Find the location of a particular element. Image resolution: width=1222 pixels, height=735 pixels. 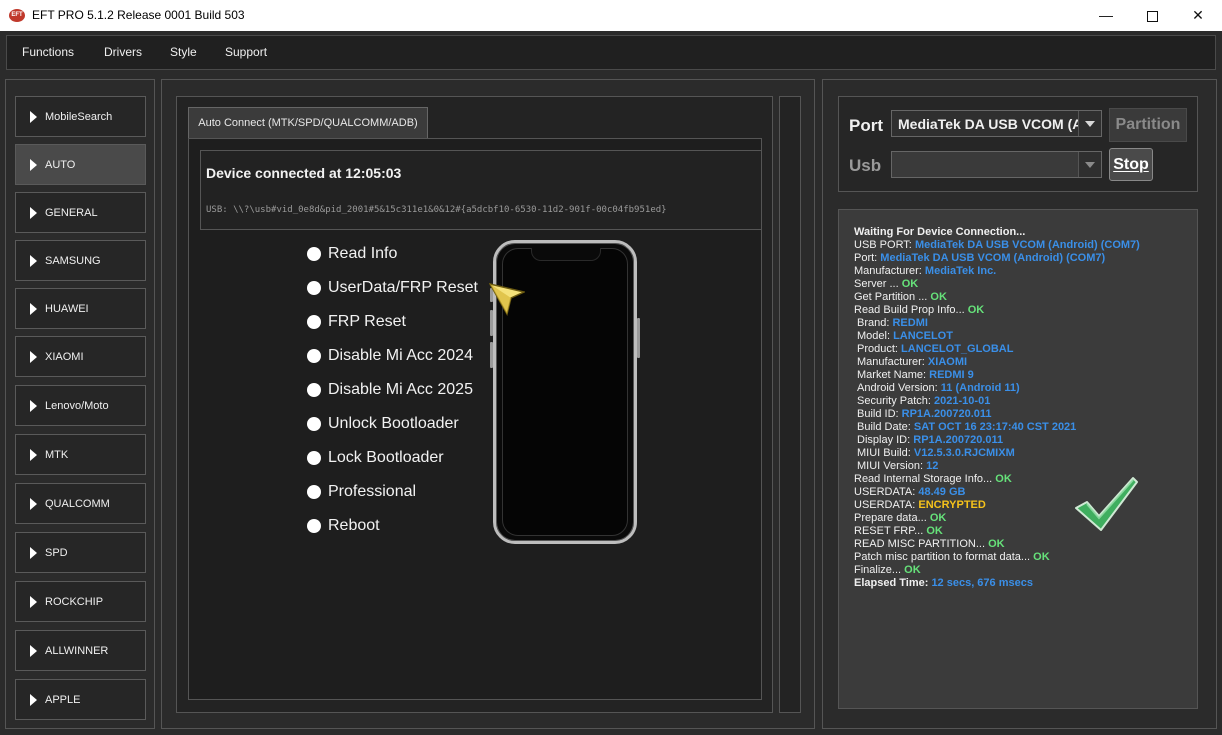

log-value: LANCELOT_GLOBAL is located at coordinates (957, 349).